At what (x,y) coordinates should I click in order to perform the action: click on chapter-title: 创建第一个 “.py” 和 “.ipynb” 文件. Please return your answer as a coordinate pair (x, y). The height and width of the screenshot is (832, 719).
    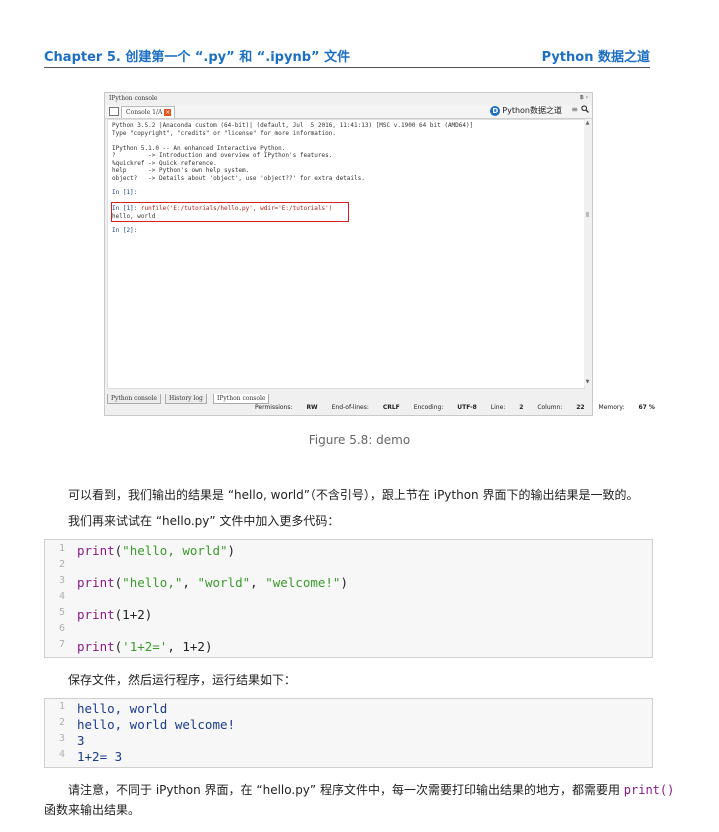
    Looking at the image, I should click on (238, 57).